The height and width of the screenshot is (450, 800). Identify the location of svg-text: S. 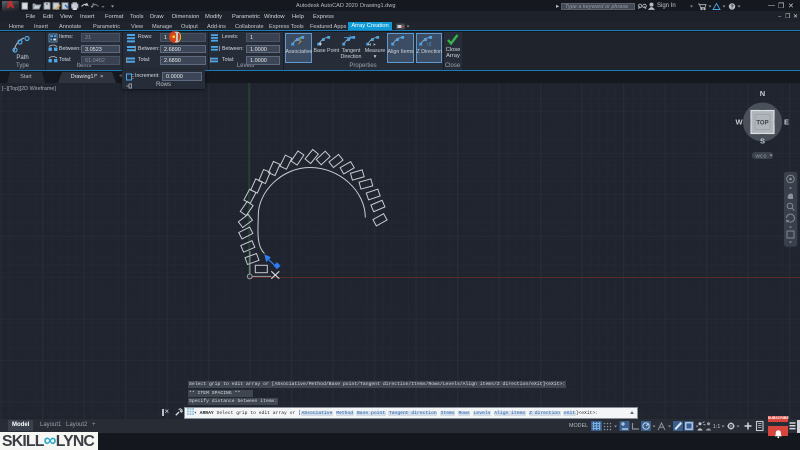
(762, 141).